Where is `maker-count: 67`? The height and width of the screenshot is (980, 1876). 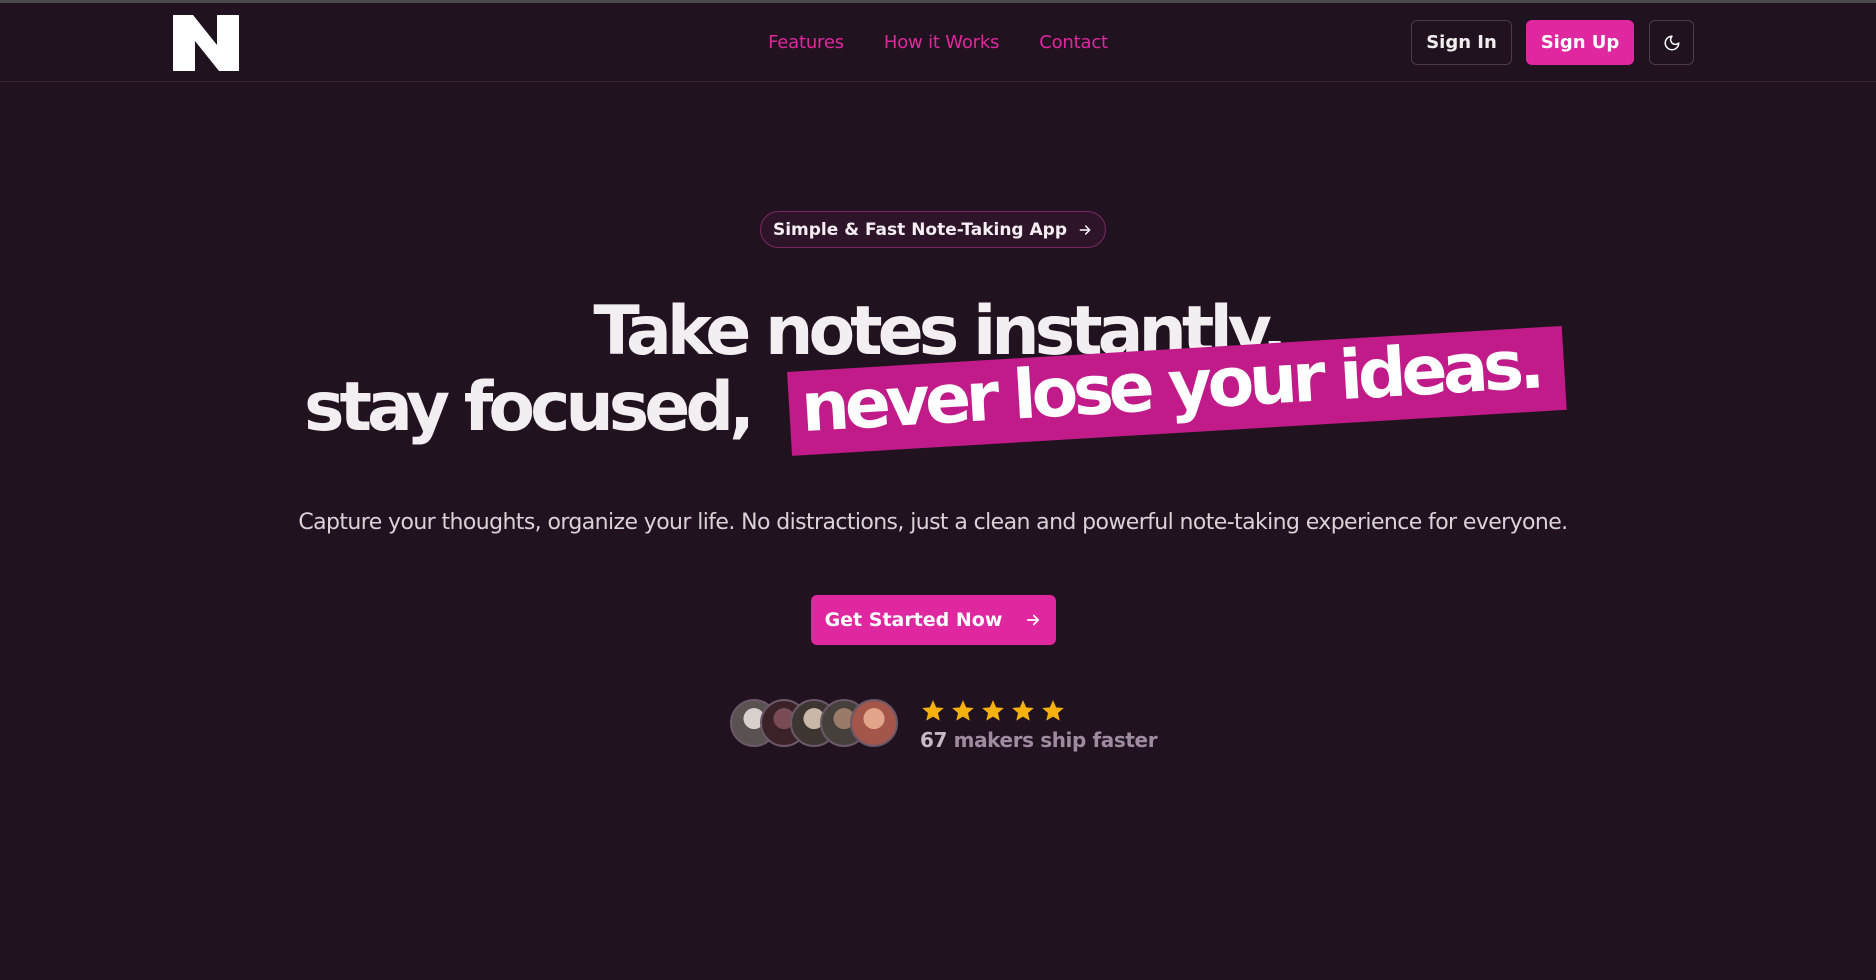 maker-count: 67 is located at coordinates (934, 740).